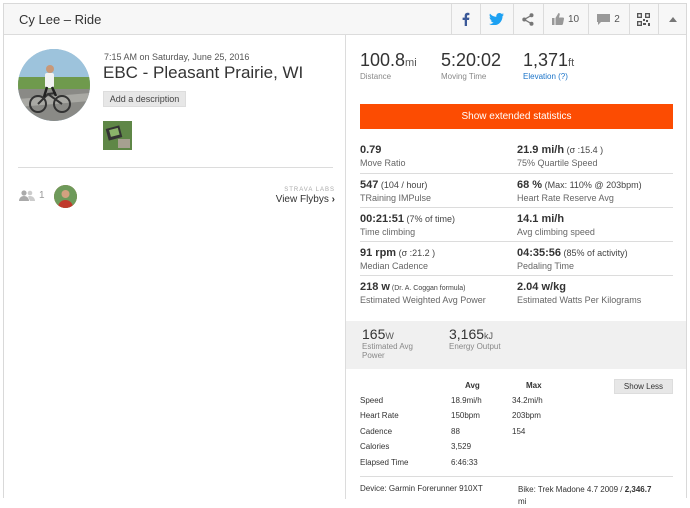 This screenshot has width=690, height=508. I want to click on stat-distance: 100.8mi Distance, so click(388, 65).